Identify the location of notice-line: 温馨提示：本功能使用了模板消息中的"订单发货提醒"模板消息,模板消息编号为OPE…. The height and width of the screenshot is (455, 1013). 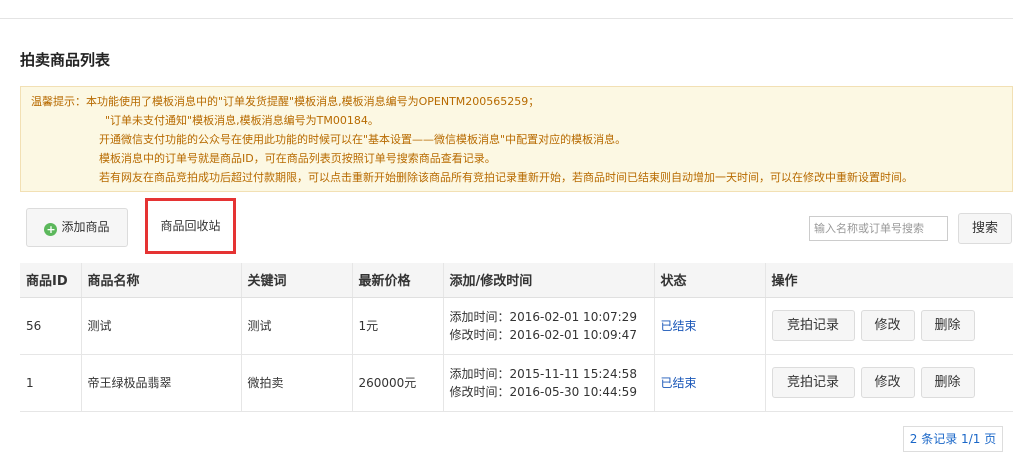
(285, 101).